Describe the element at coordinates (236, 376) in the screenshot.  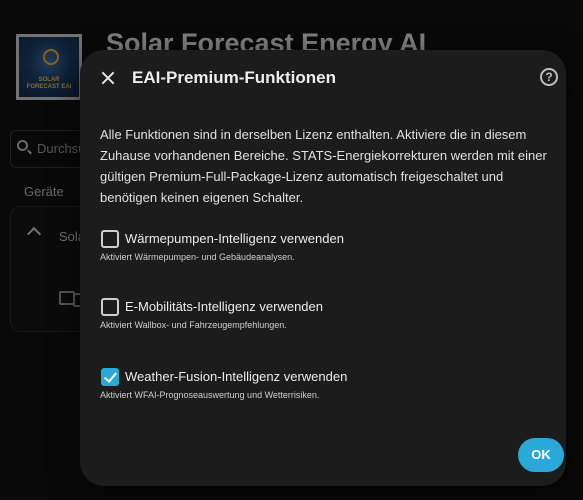
I see `weather-fusion-label: Weather-Fusion-Intelligenz verwenden` at that location.